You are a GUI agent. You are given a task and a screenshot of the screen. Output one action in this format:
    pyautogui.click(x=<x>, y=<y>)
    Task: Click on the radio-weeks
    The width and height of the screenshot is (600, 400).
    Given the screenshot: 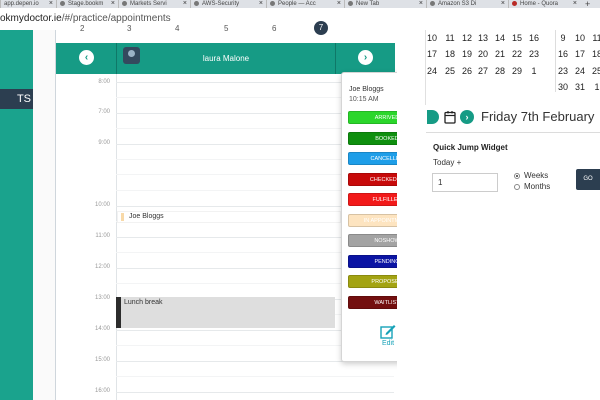 What is the action you would take?
    pyautogui.click(x=517, y=176)
    